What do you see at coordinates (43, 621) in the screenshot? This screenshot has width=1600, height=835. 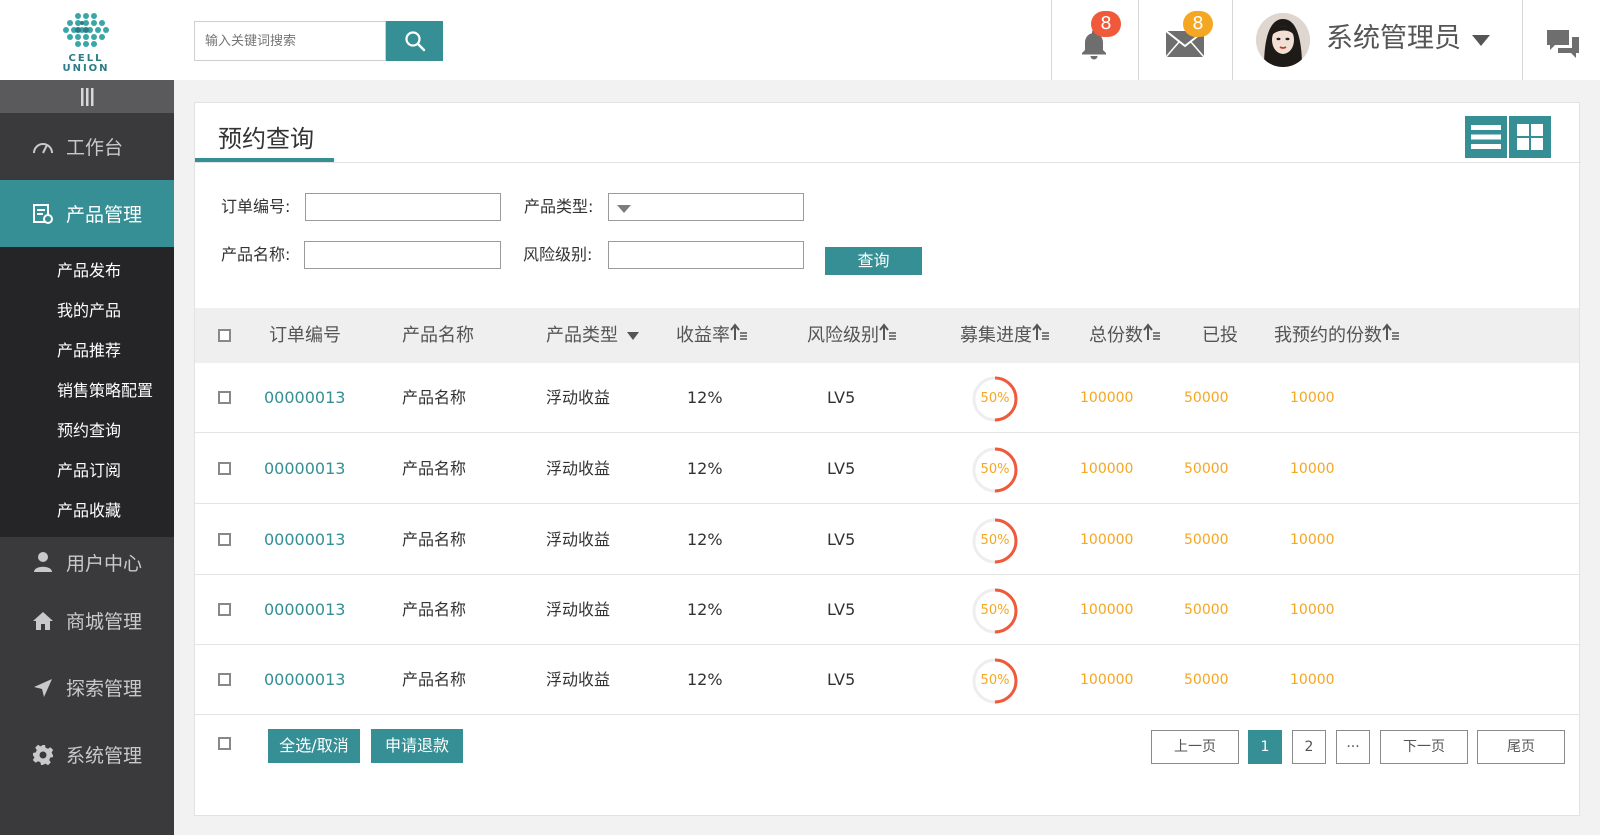 I see `home-icon` at bounding box center [43, 621].